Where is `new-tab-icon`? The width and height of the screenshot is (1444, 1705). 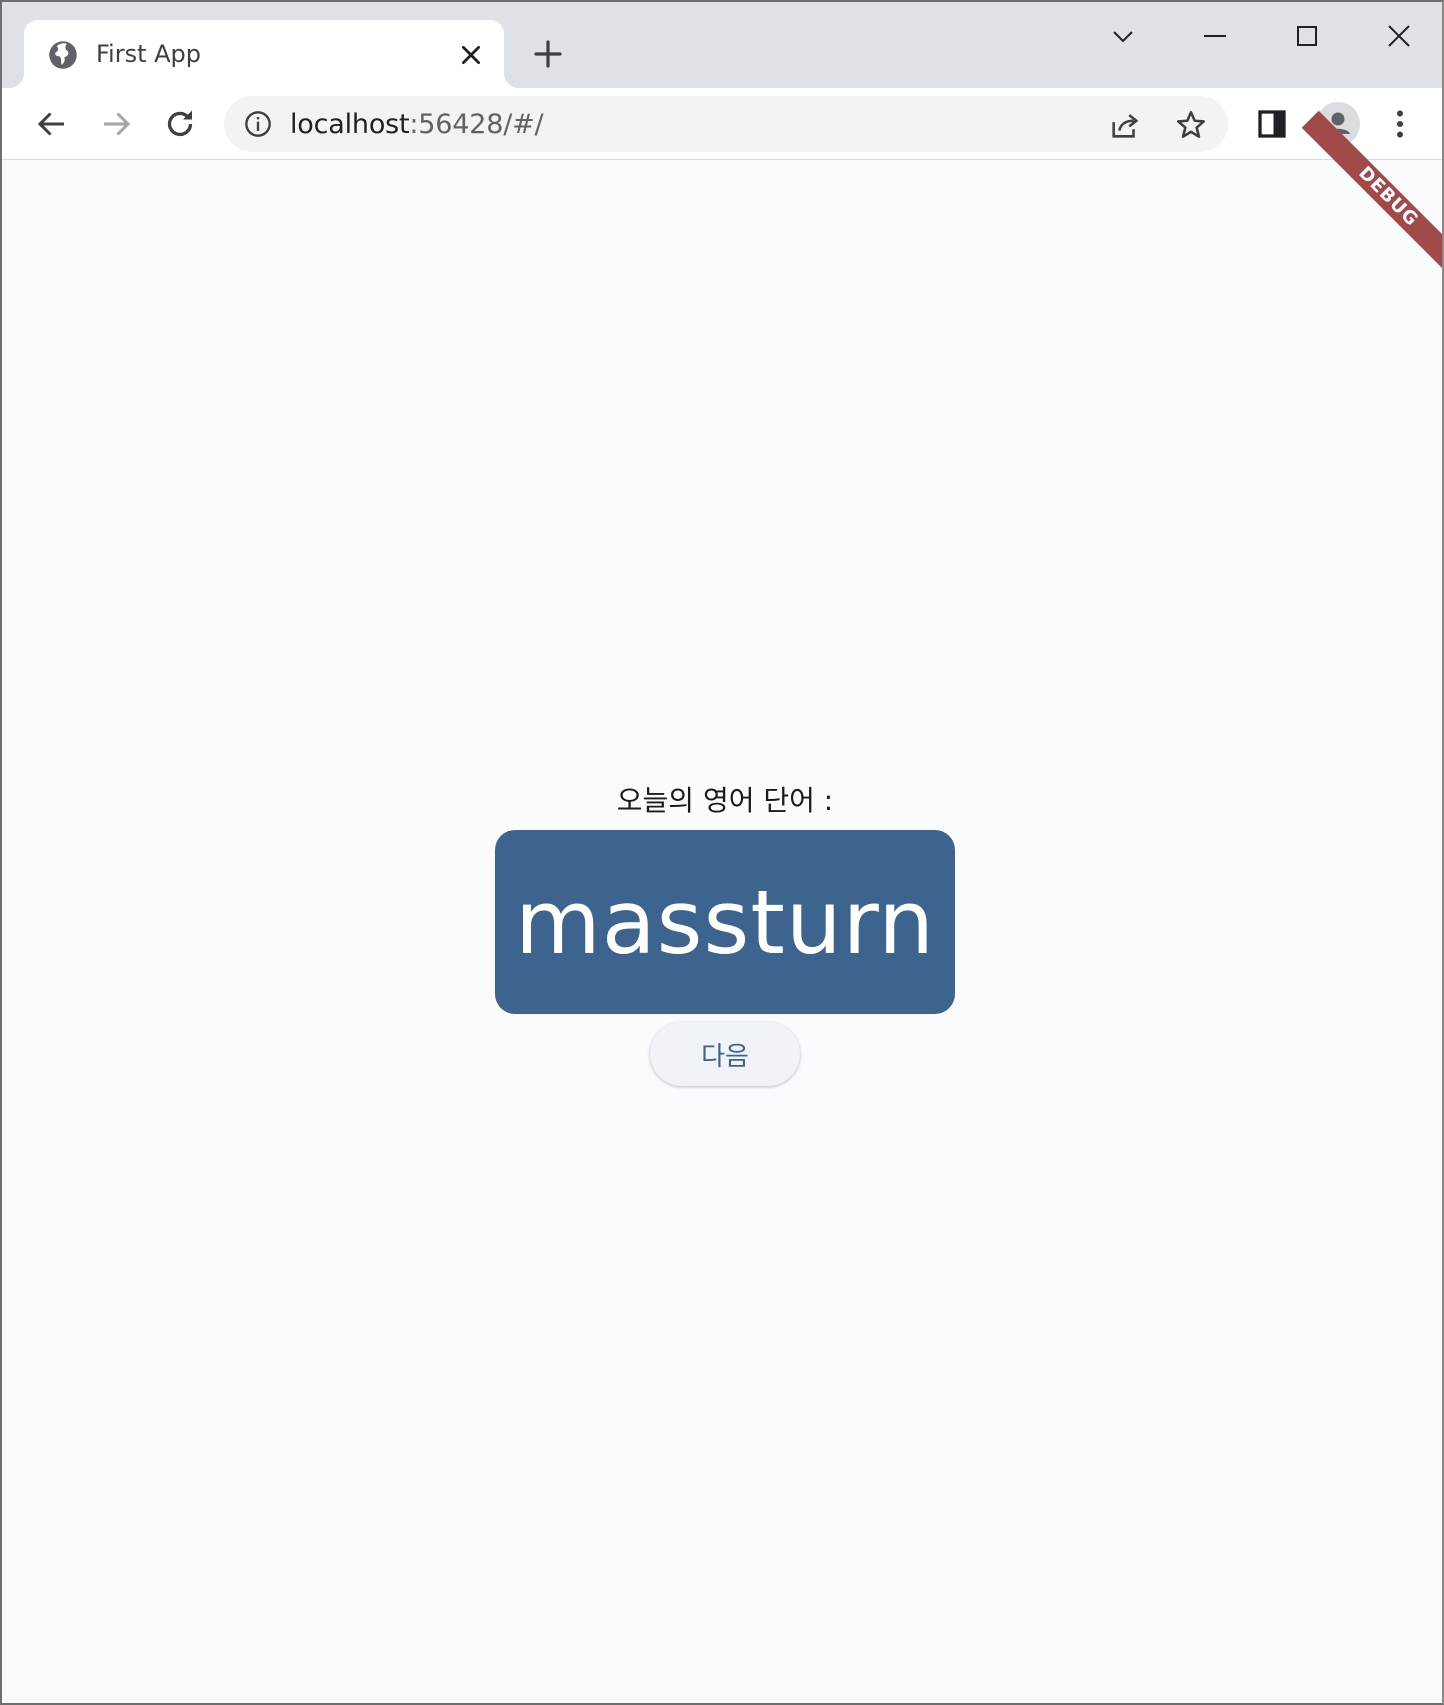
new-tab-icon is located at coordinates (548, 54).